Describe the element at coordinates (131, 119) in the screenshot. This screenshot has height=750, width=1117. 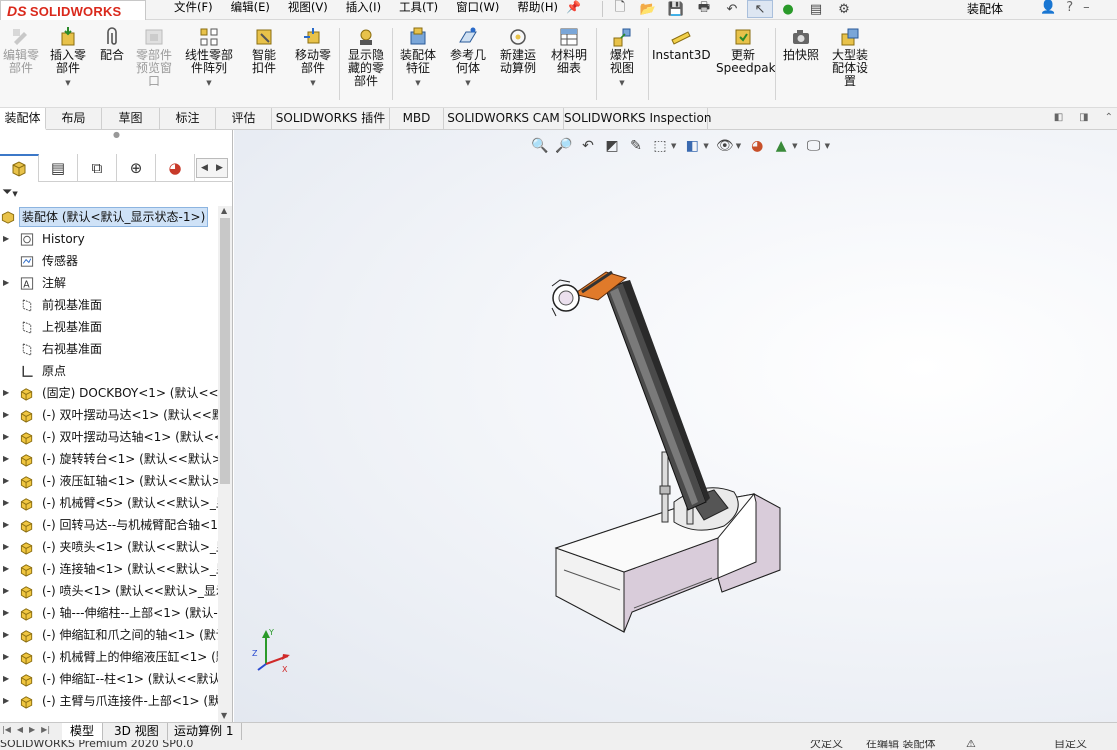
I see `tab-sketch: 草图` at that location.